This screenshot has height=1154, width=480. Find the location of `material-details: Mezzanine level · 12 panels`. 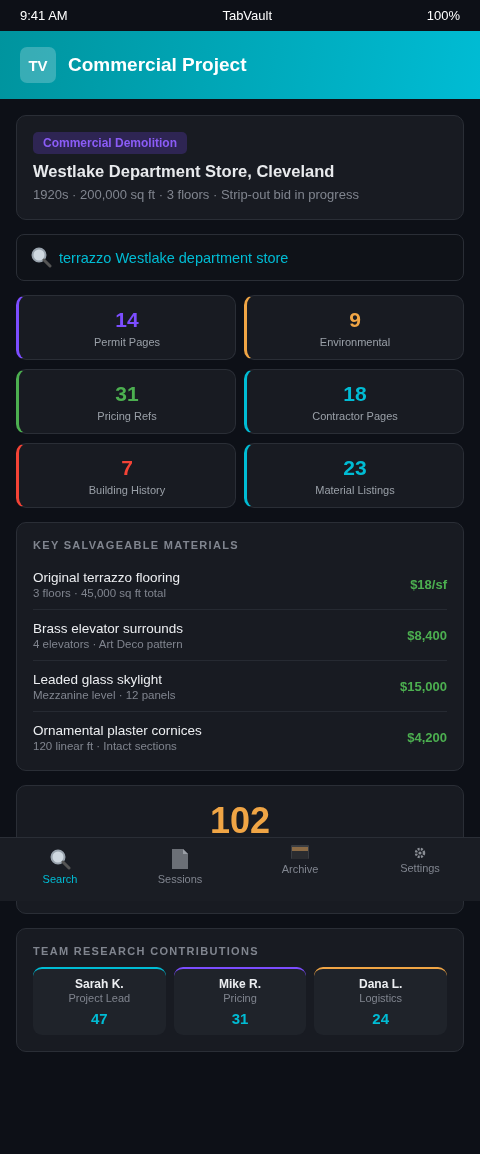

material-details: Mezzanine level · 12 panels is located at coordinates (104, 695).